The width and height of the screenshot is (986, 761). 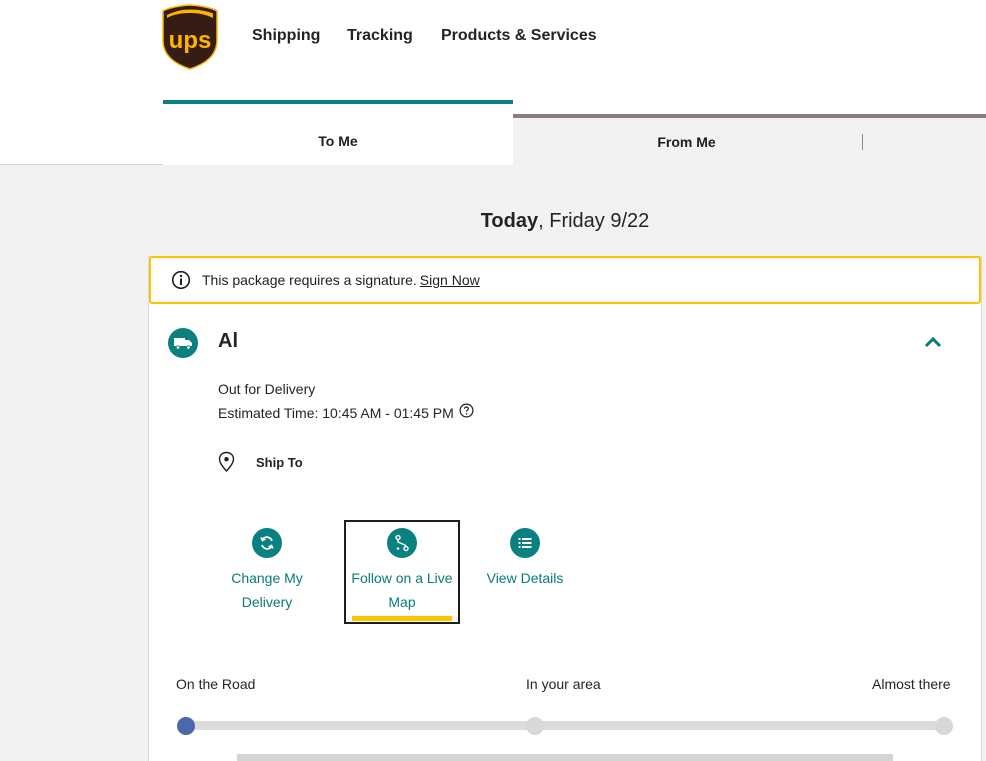 What do you see at coordinates (226, 462) in the screenshot?
I see `location-pin-icon` at bounding box center [226, 462].